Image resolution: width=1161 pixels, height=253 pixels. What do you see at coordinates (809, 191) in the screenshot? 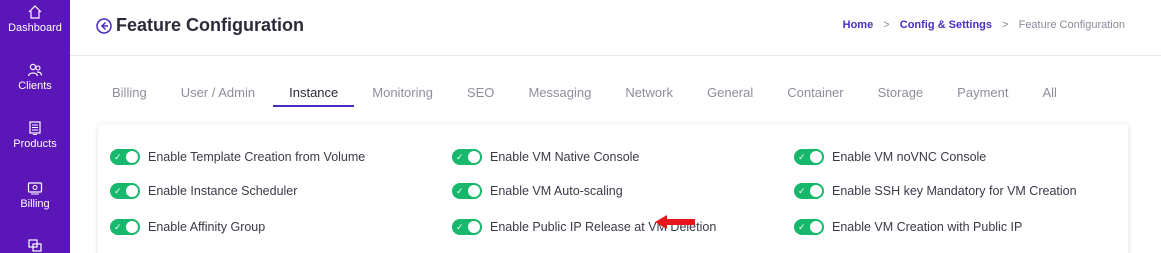
I see `ssh-key-mandatory-toggle: ✓` at bounding box center [809, 191].